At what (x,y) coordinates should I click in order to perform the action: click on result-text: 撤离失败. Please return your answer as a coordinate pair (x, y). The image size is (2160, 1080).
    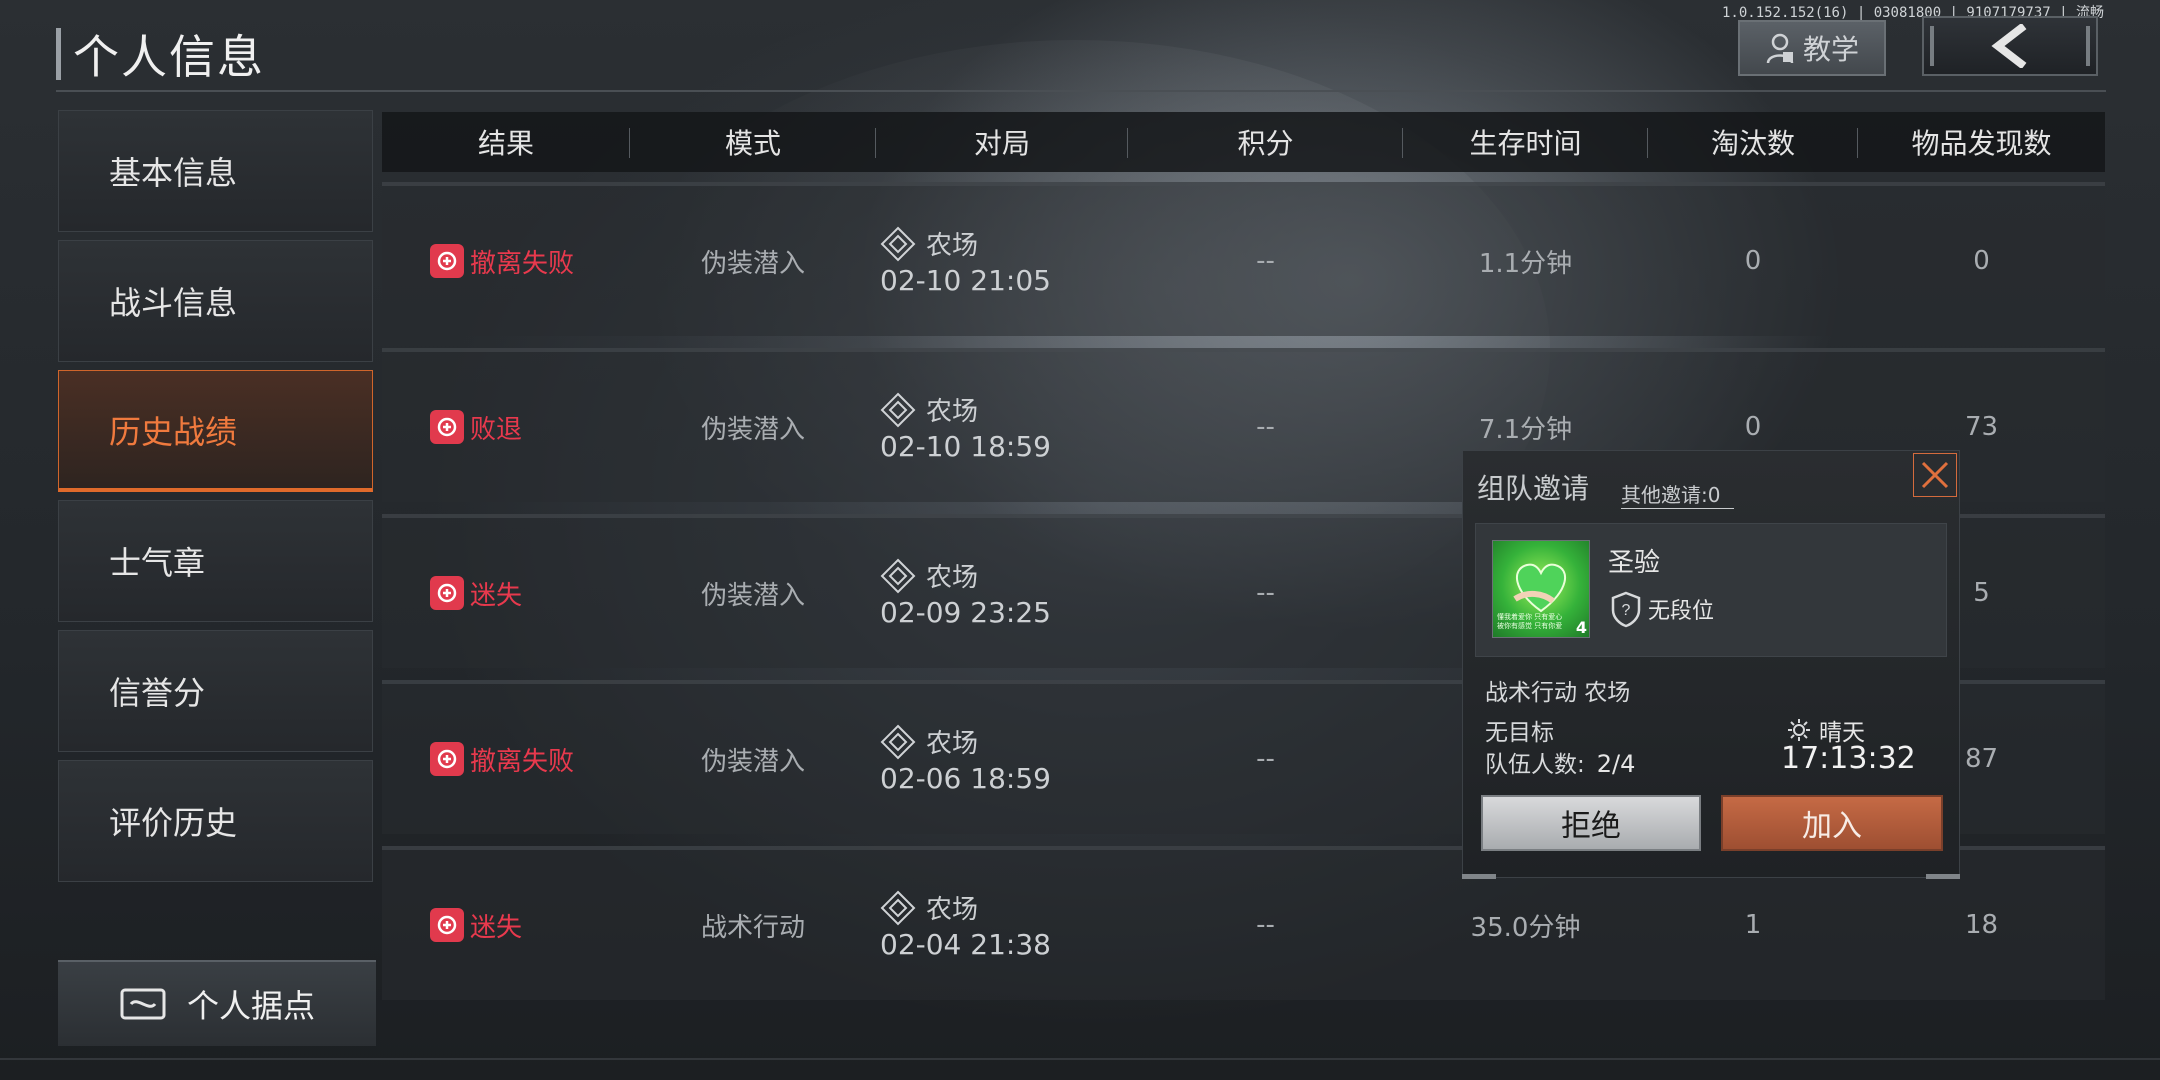
    Looking at the image, I should click on (522, 761).